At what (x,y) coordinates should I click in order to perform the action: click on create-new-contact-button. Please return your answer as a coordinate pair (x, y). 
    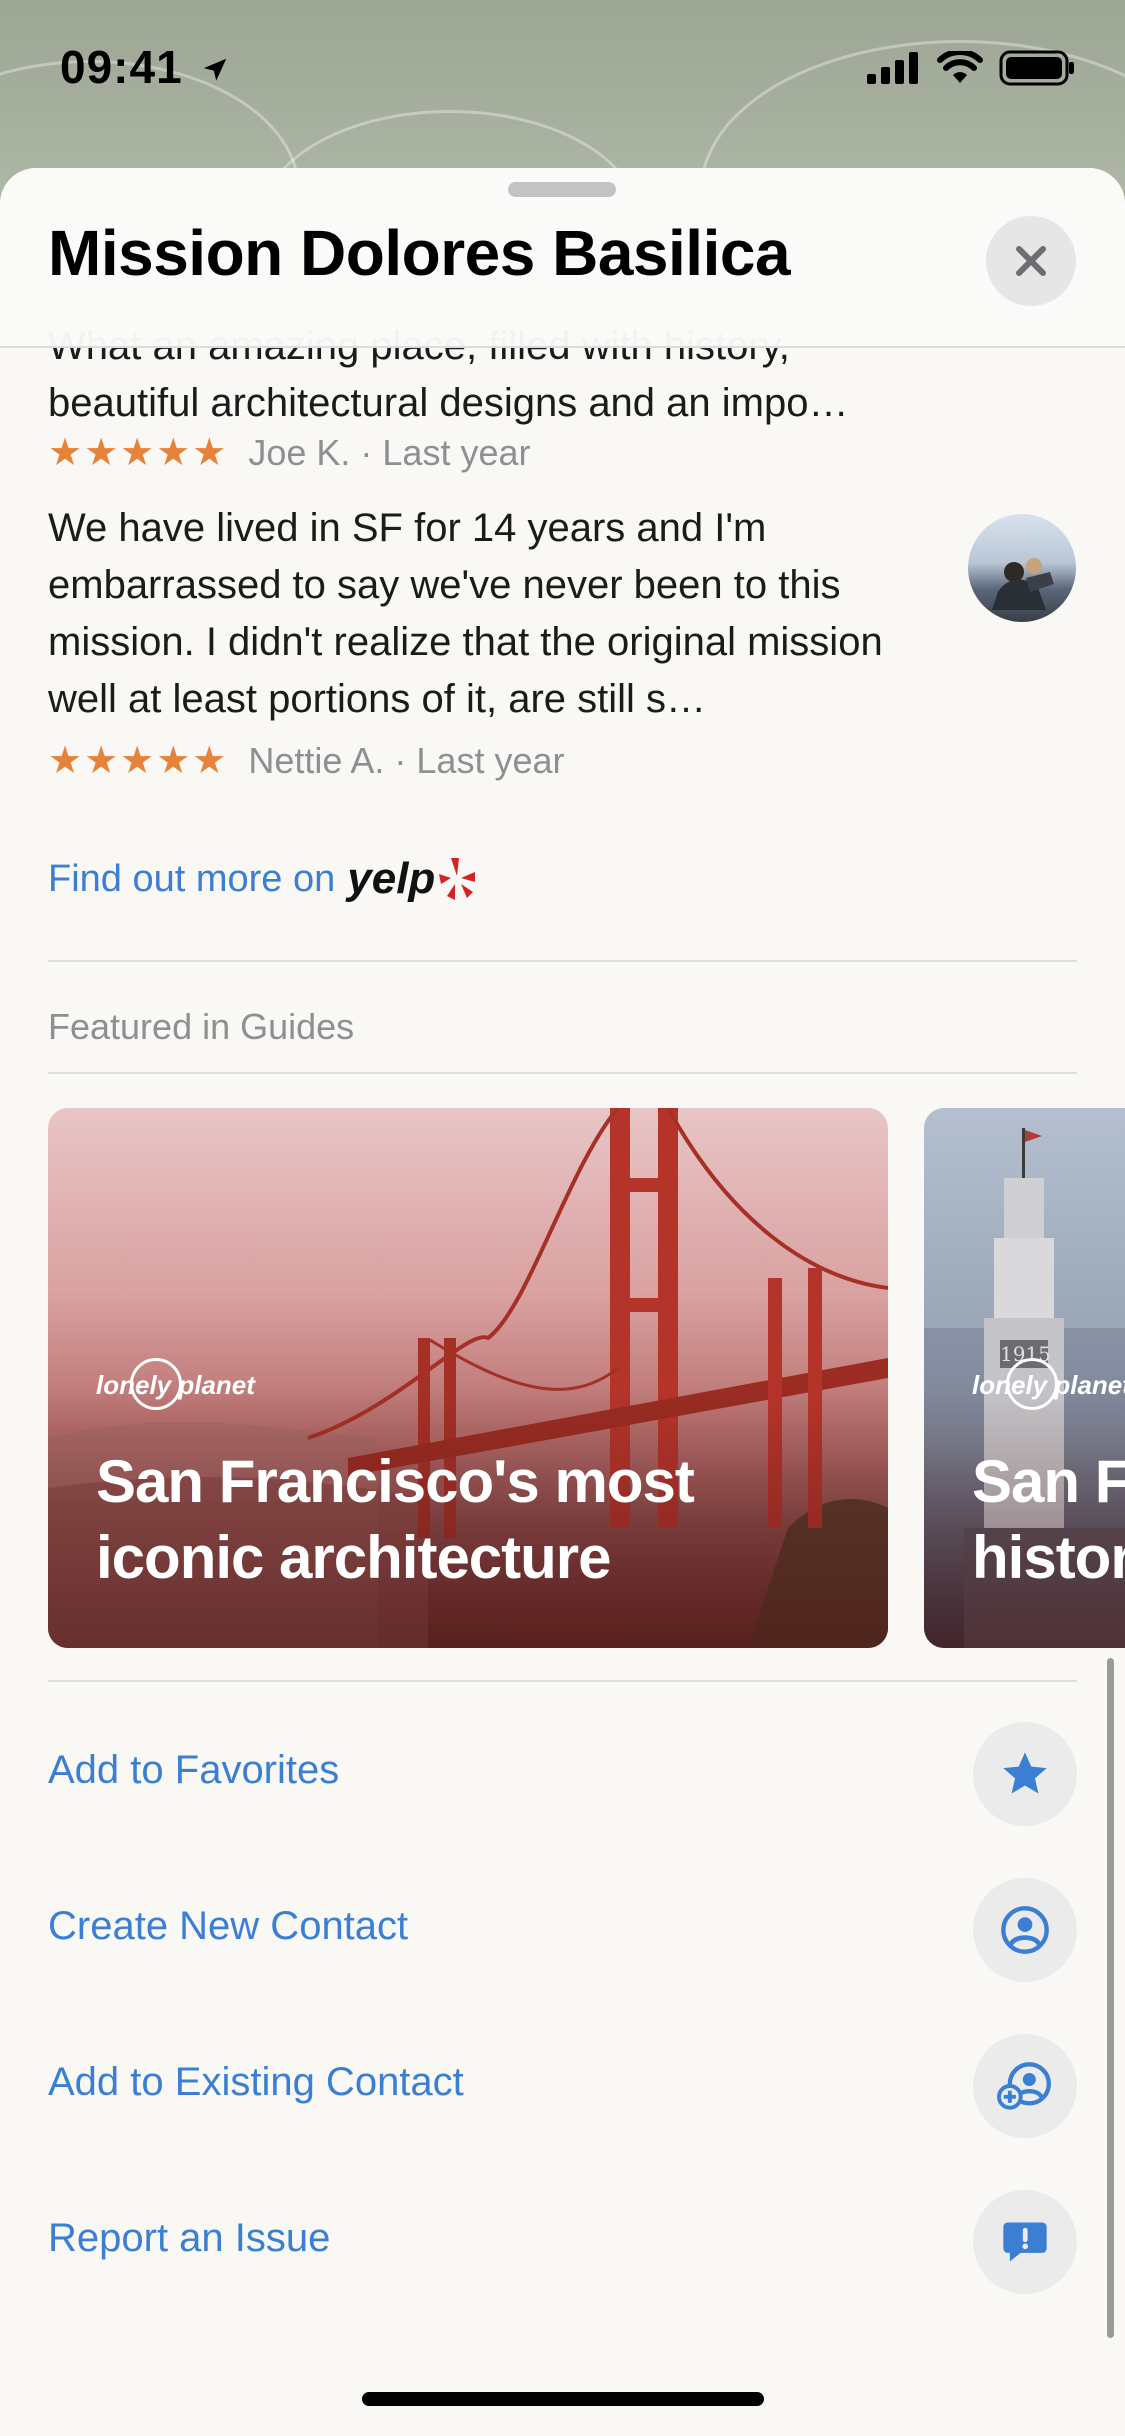
    Looking at the image, I should click on (1025, 1930).